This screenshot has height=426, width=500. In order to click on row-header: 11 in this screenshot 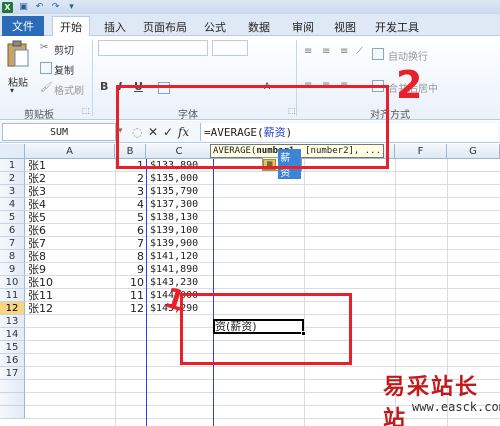, I will do `click(12, 295)`.